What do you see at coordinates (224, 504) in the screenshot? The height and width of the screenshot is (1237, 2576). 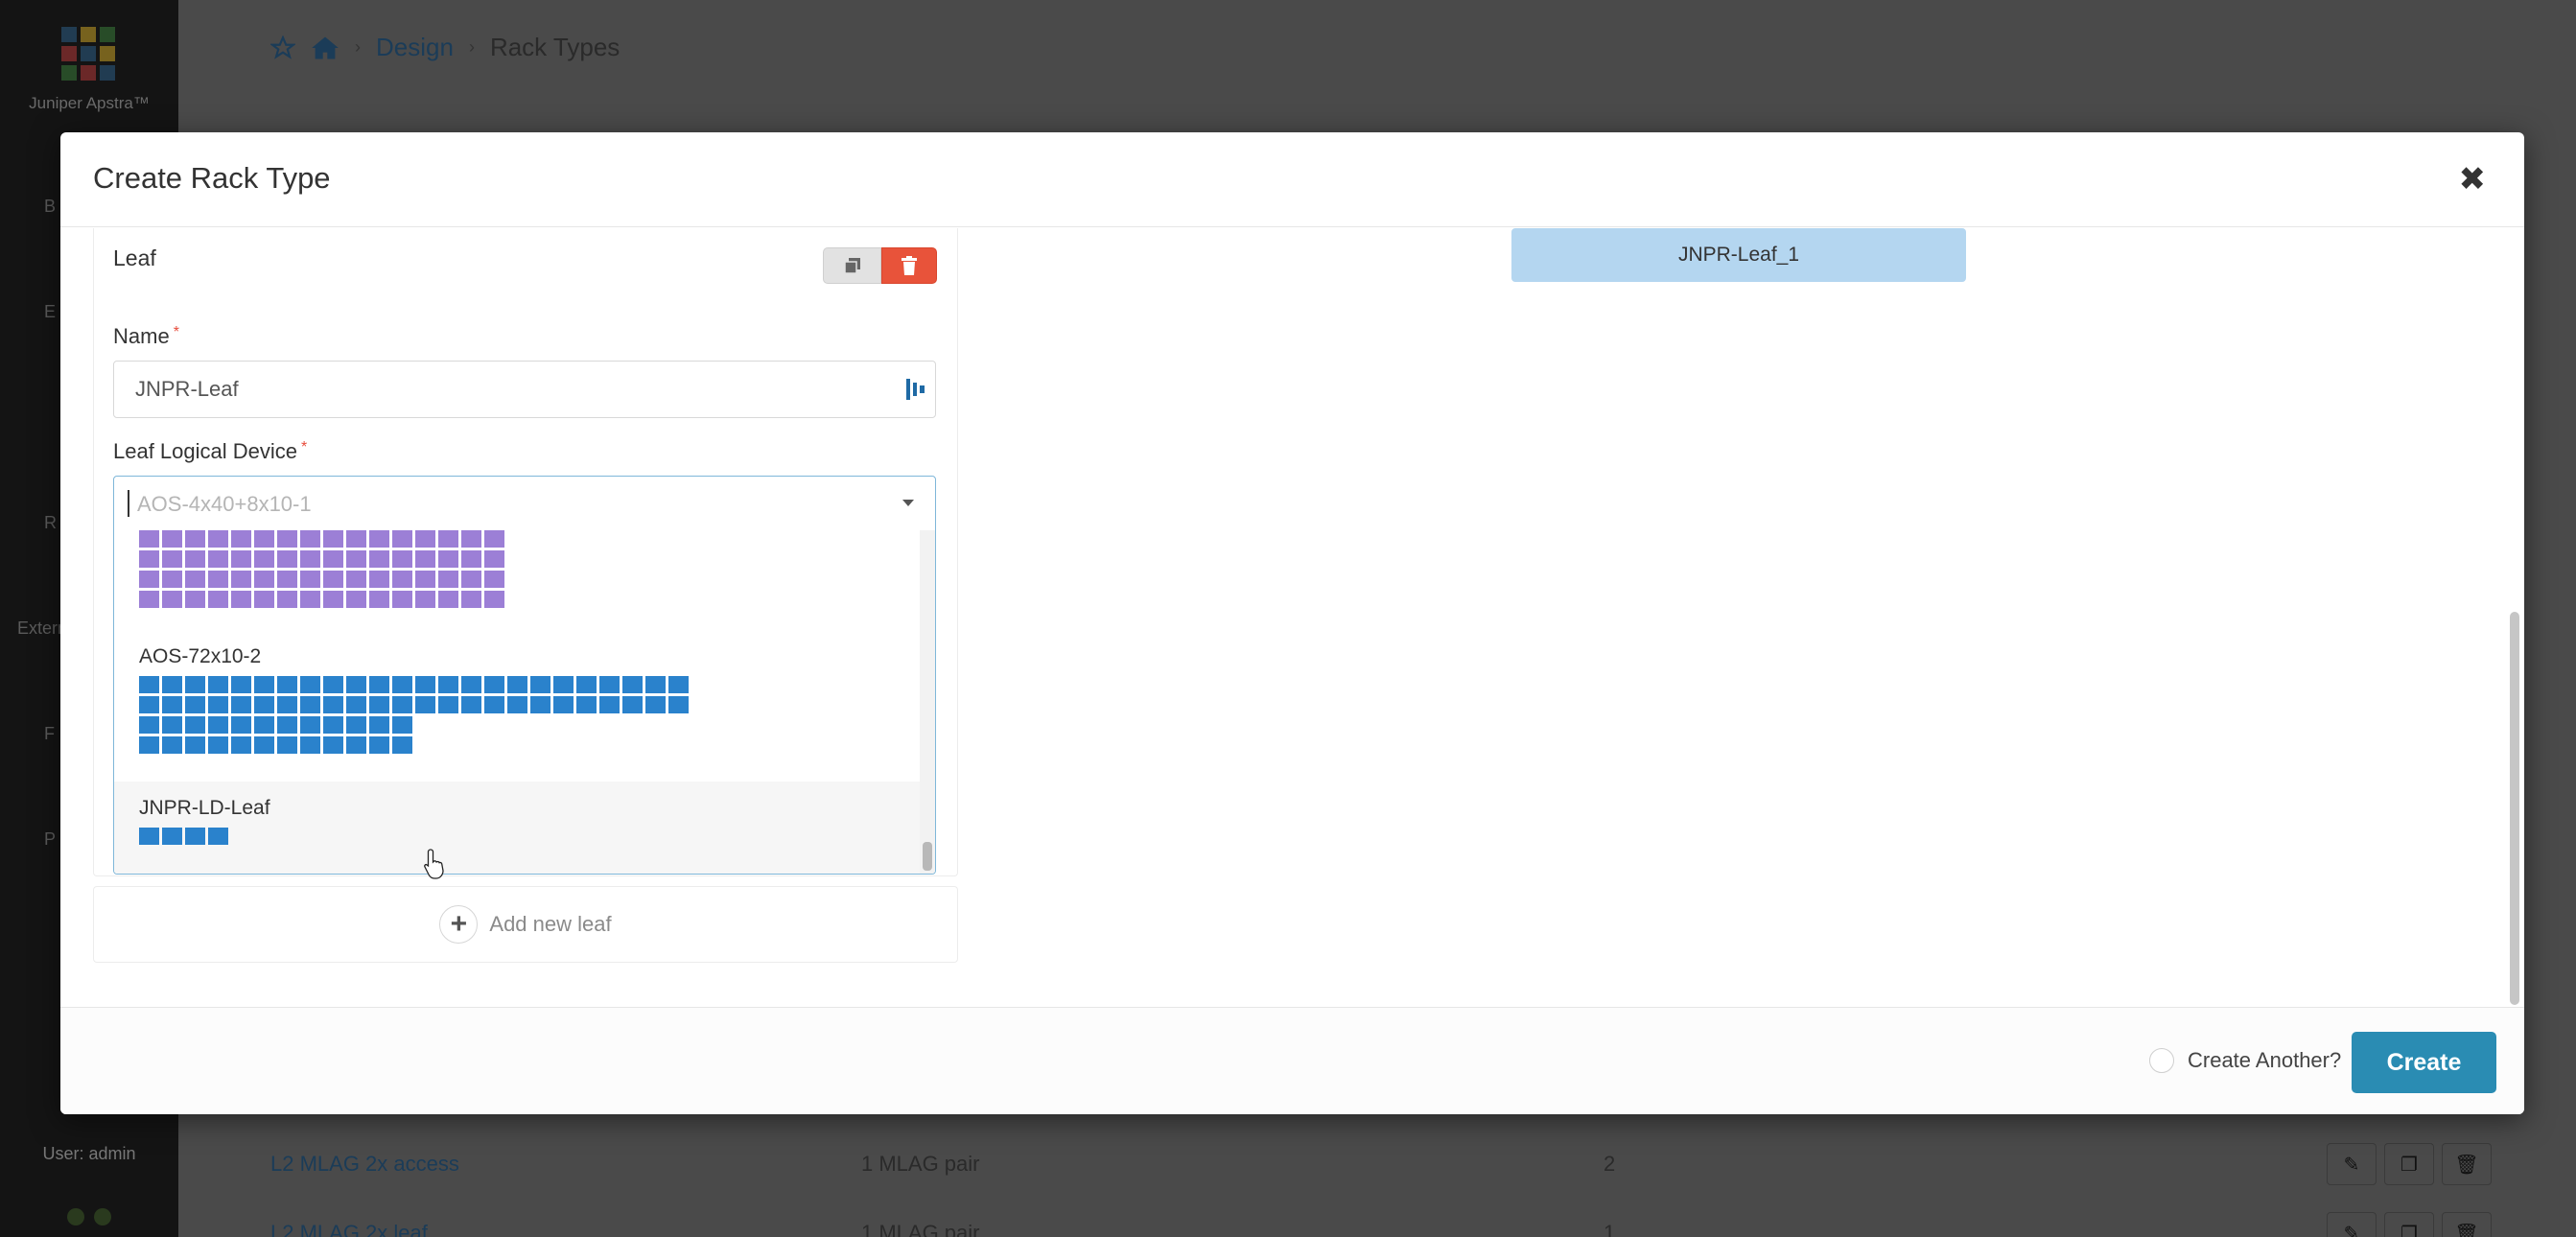 I see `device-placeholder: AOS-4x40+8x10-1` at bounding box center [224, 504].